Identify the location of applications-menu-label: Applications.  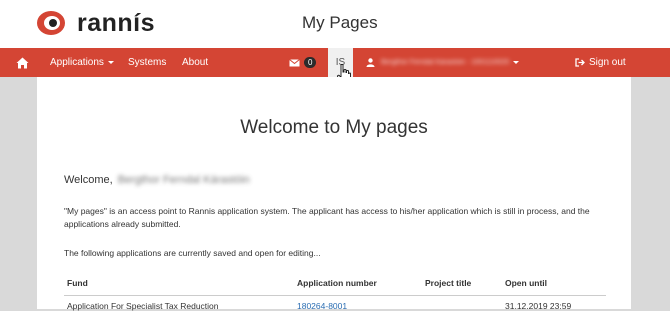
(77, 62).